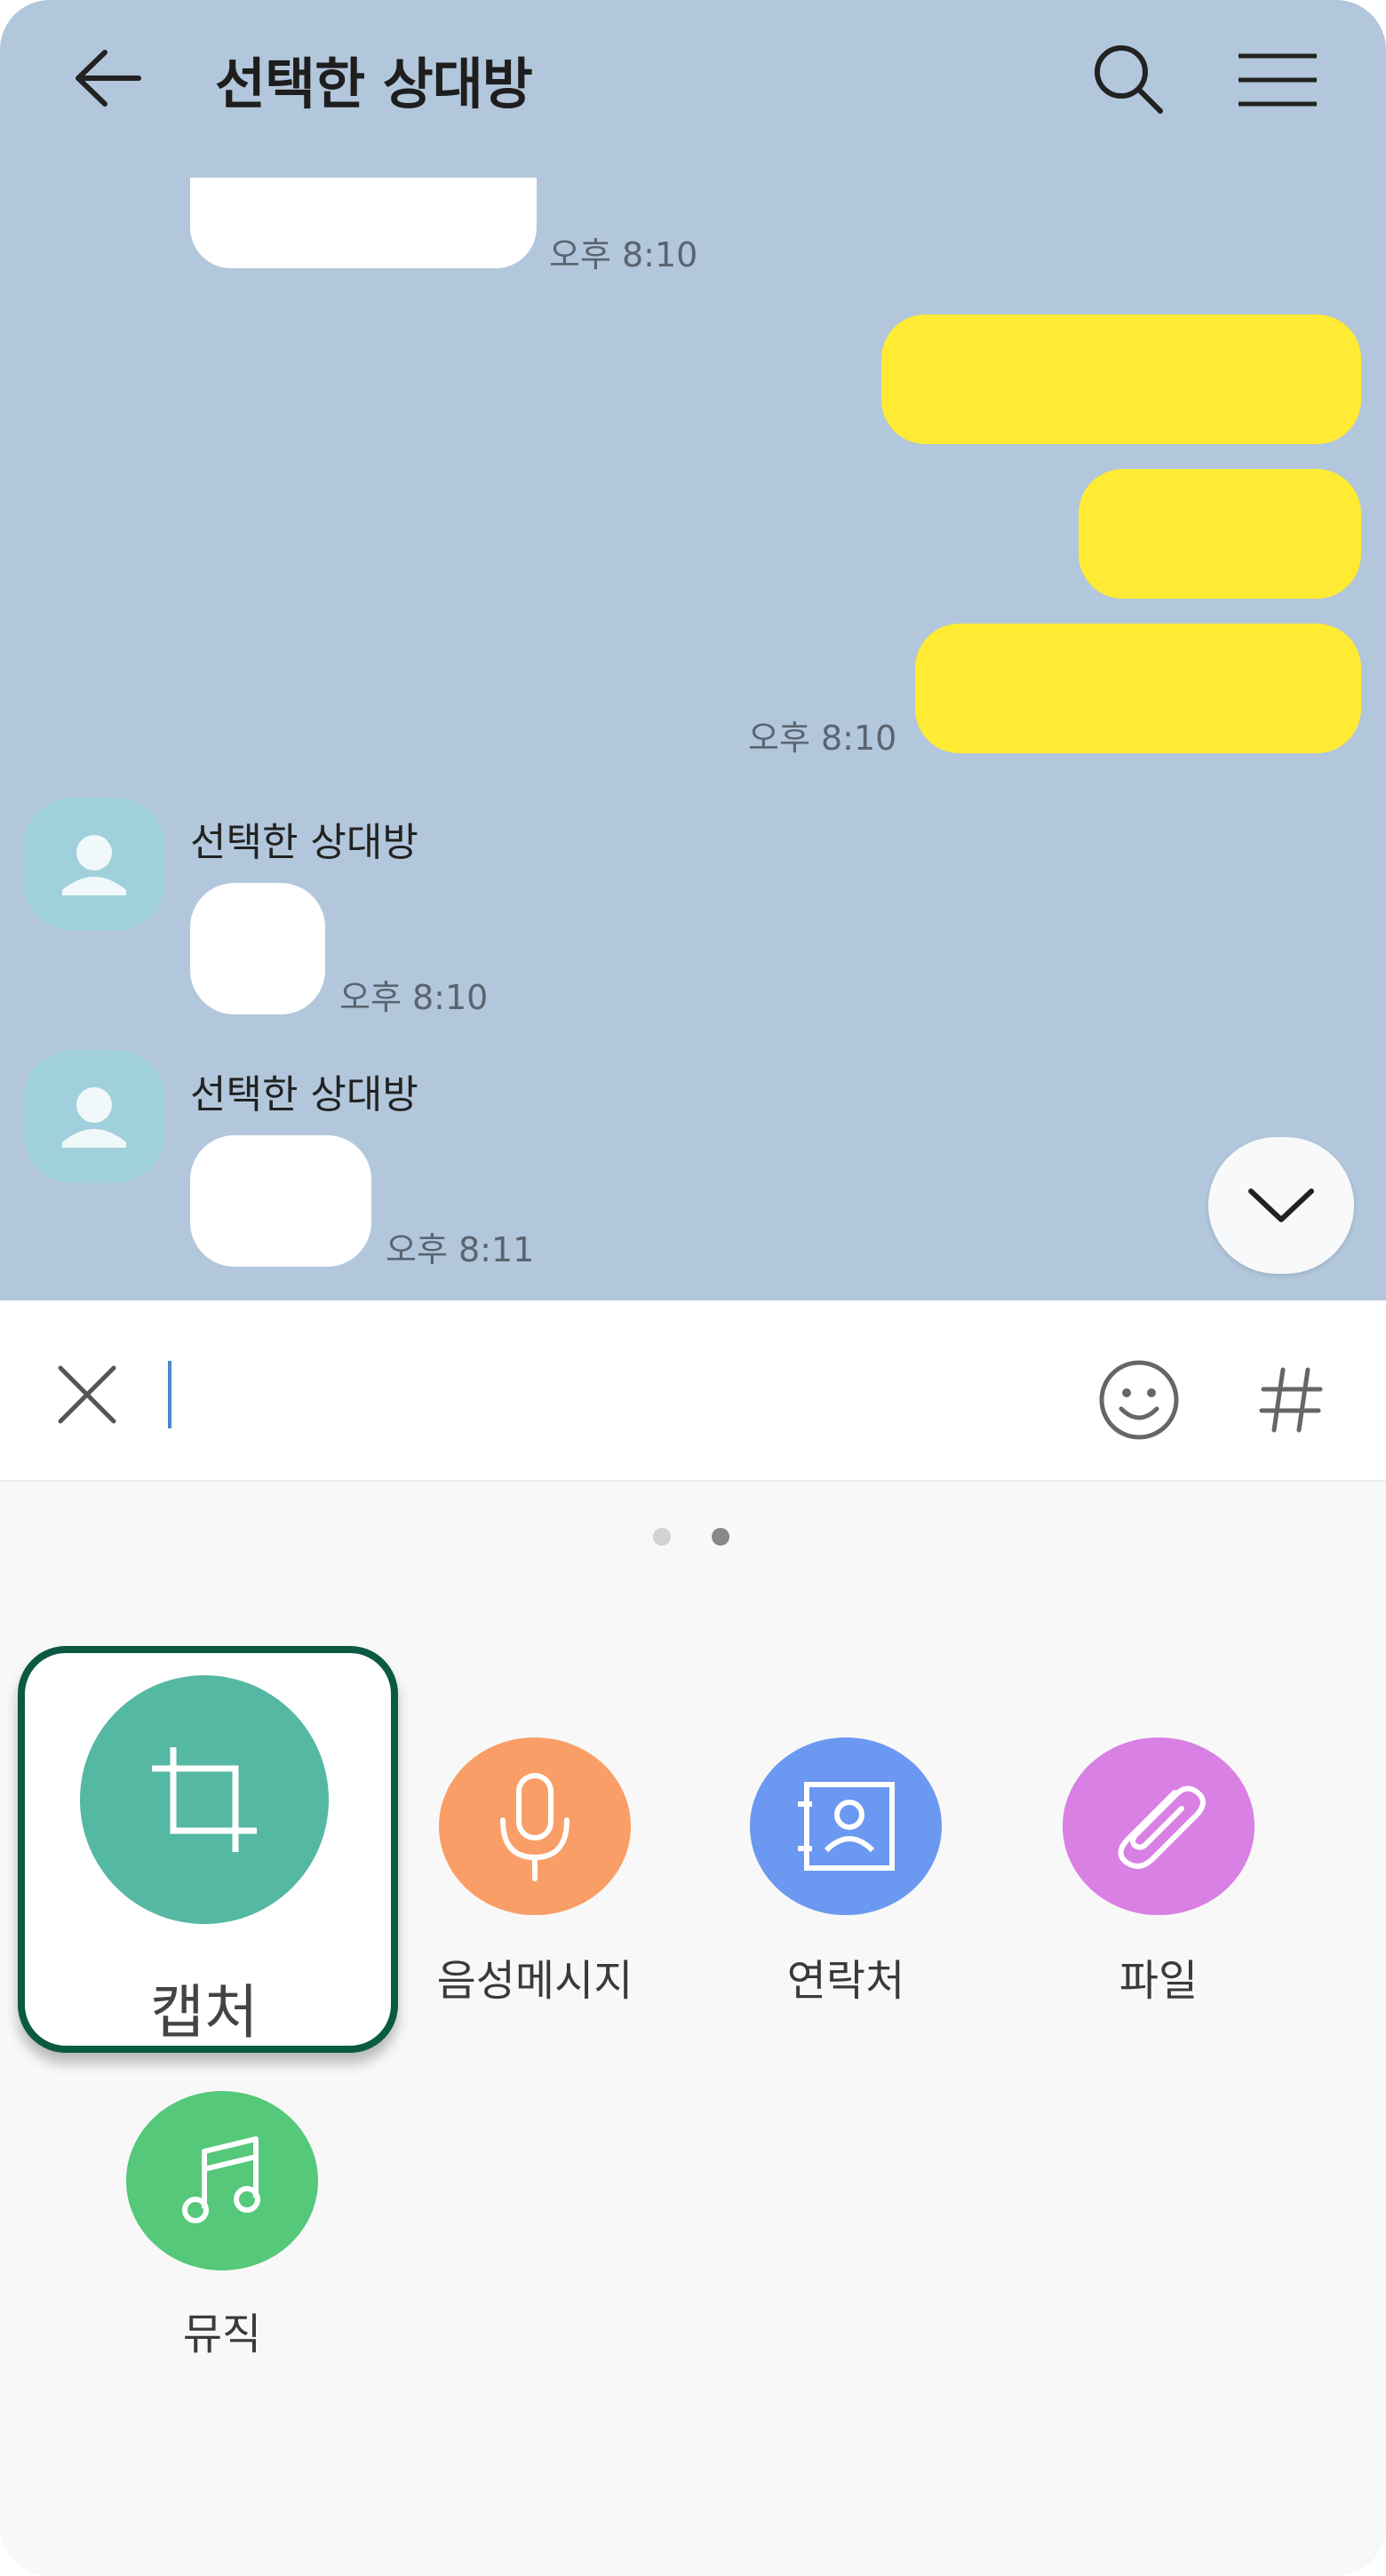  I want to click on contacts-button, so click(846, 1826).